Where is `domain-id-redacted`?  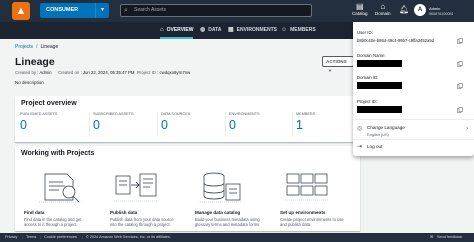 domain-id-redacted is located at coordinates (379, 85).